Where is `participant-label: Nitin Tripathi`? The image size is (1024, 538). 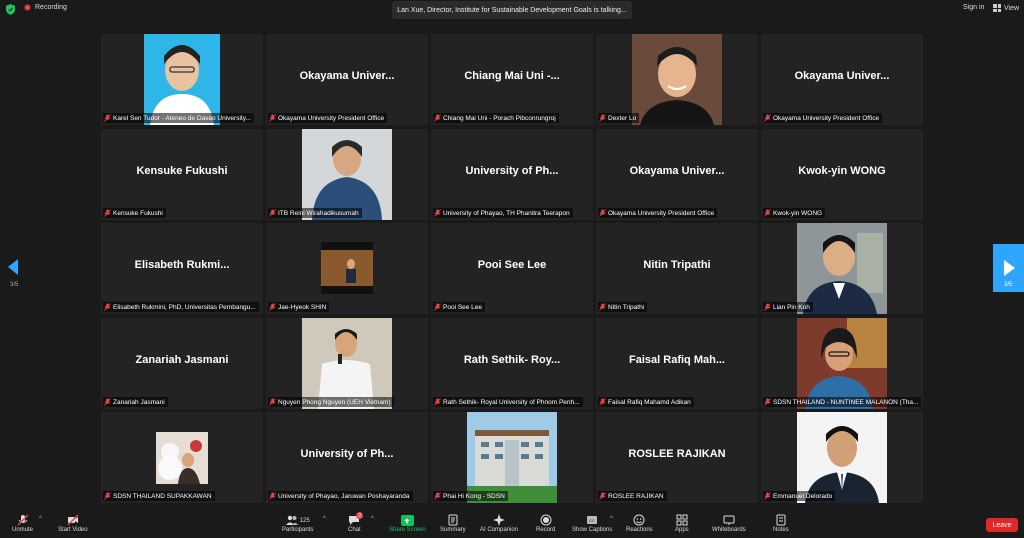
participant-label: Nitin Tripathi is located at coordinates (623, 307).